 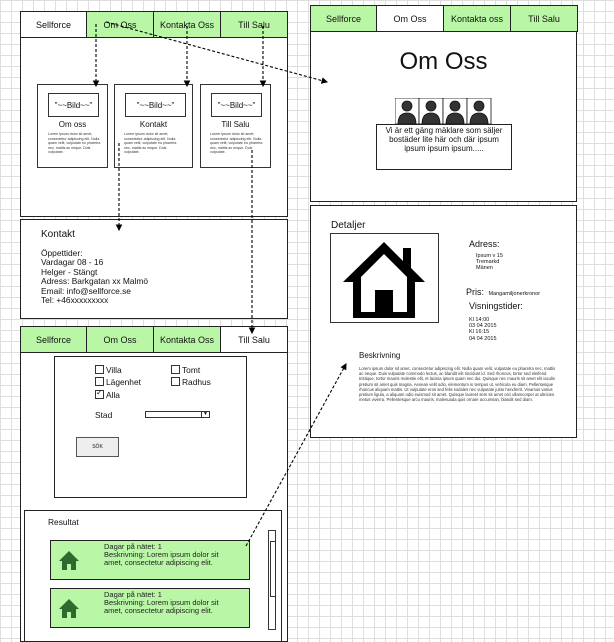 I want to click on arrow-result-to-details, so click(x=296, y=455).